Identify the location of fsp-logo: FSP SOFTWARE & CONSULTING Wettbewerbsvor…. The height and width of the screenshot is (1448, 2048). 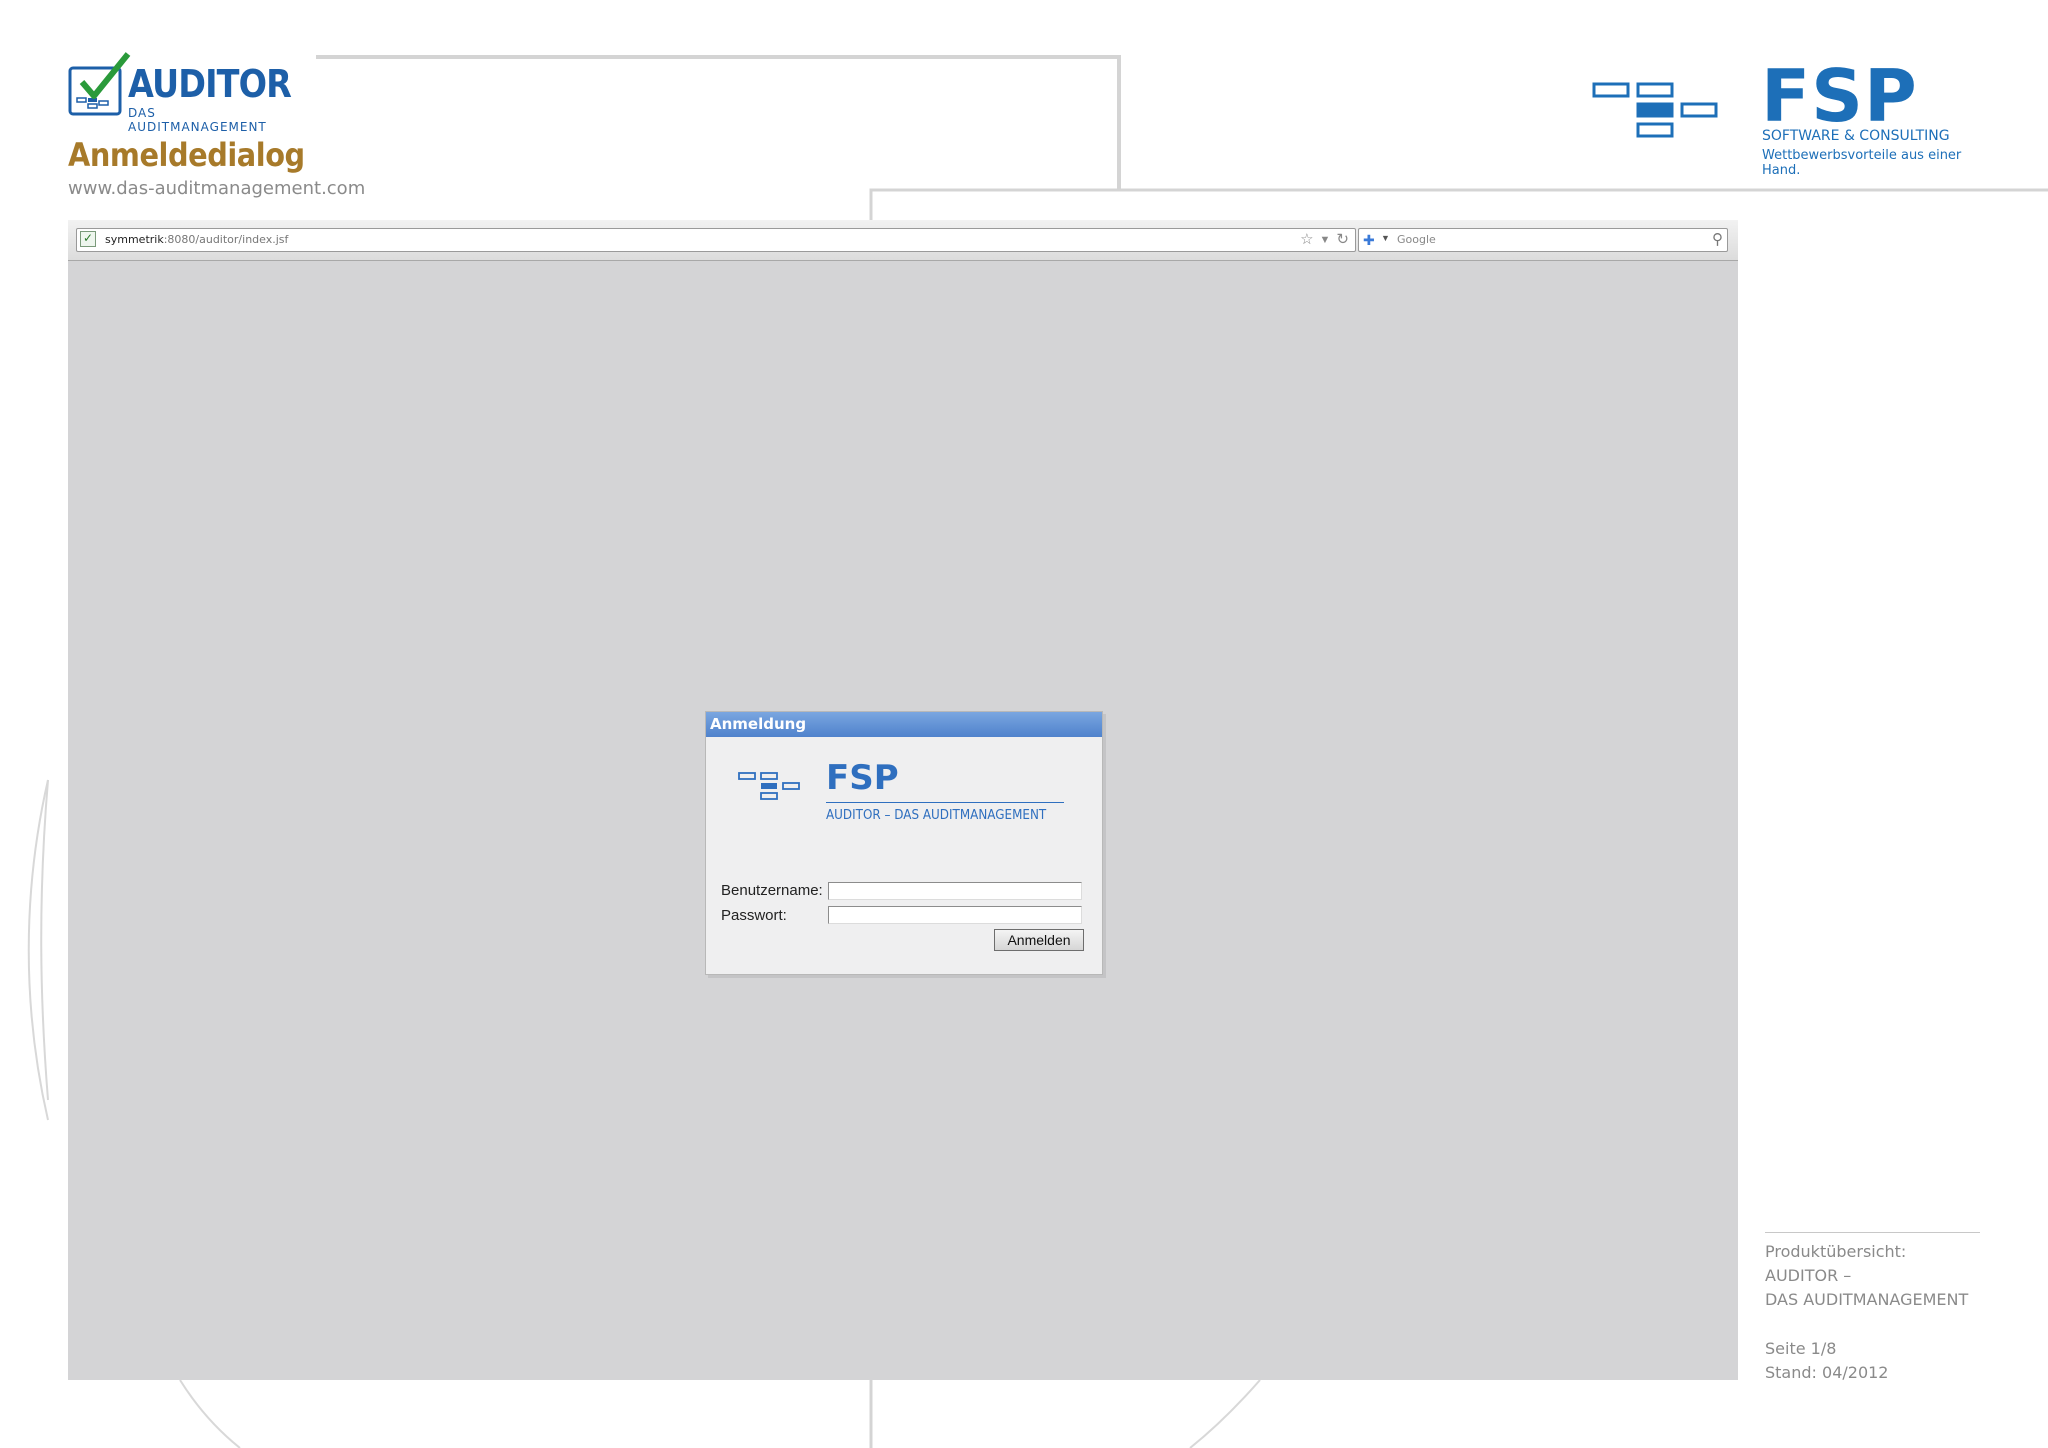
(1790, 116).